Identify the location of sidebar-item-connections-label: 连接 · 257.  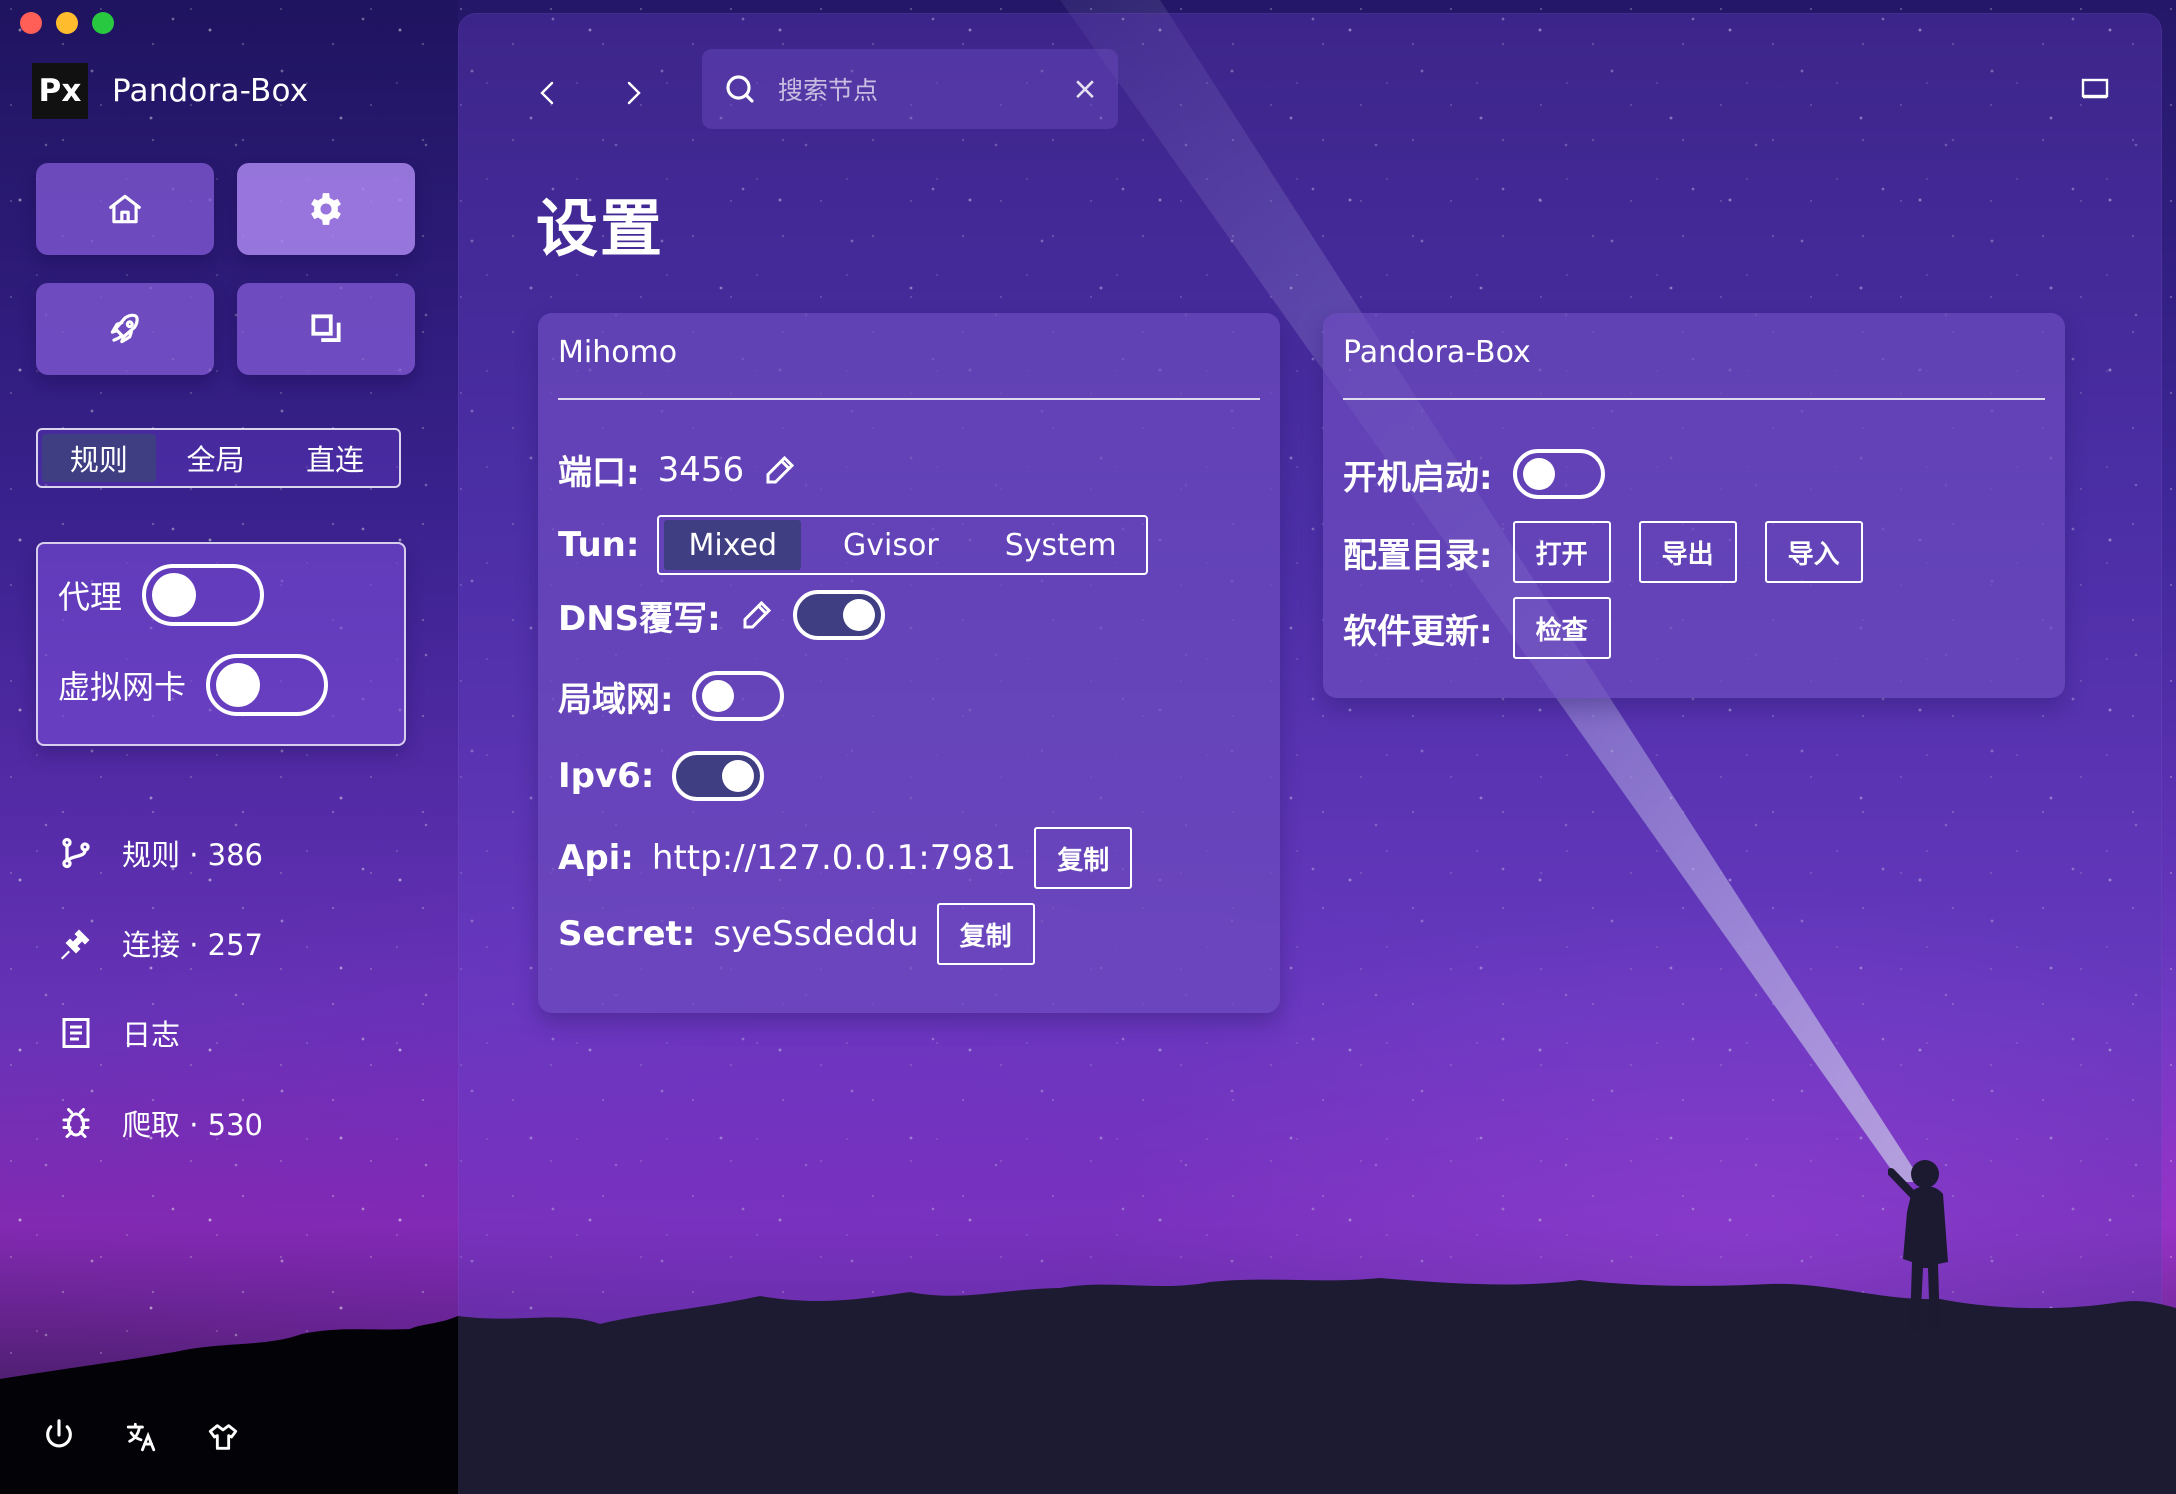
(193, 945).